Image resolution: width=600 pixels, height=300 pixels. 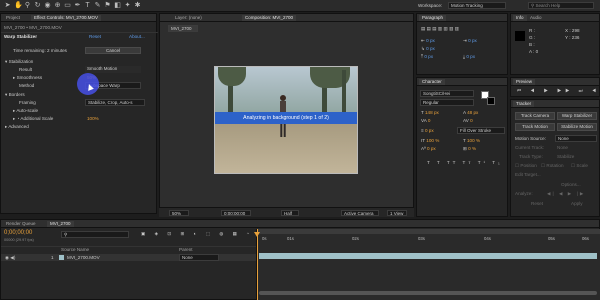 What do you see at coordinates (257, 234) in the screenshot?
I see `playhead-handle-icon` at bounding box center [257, 234].